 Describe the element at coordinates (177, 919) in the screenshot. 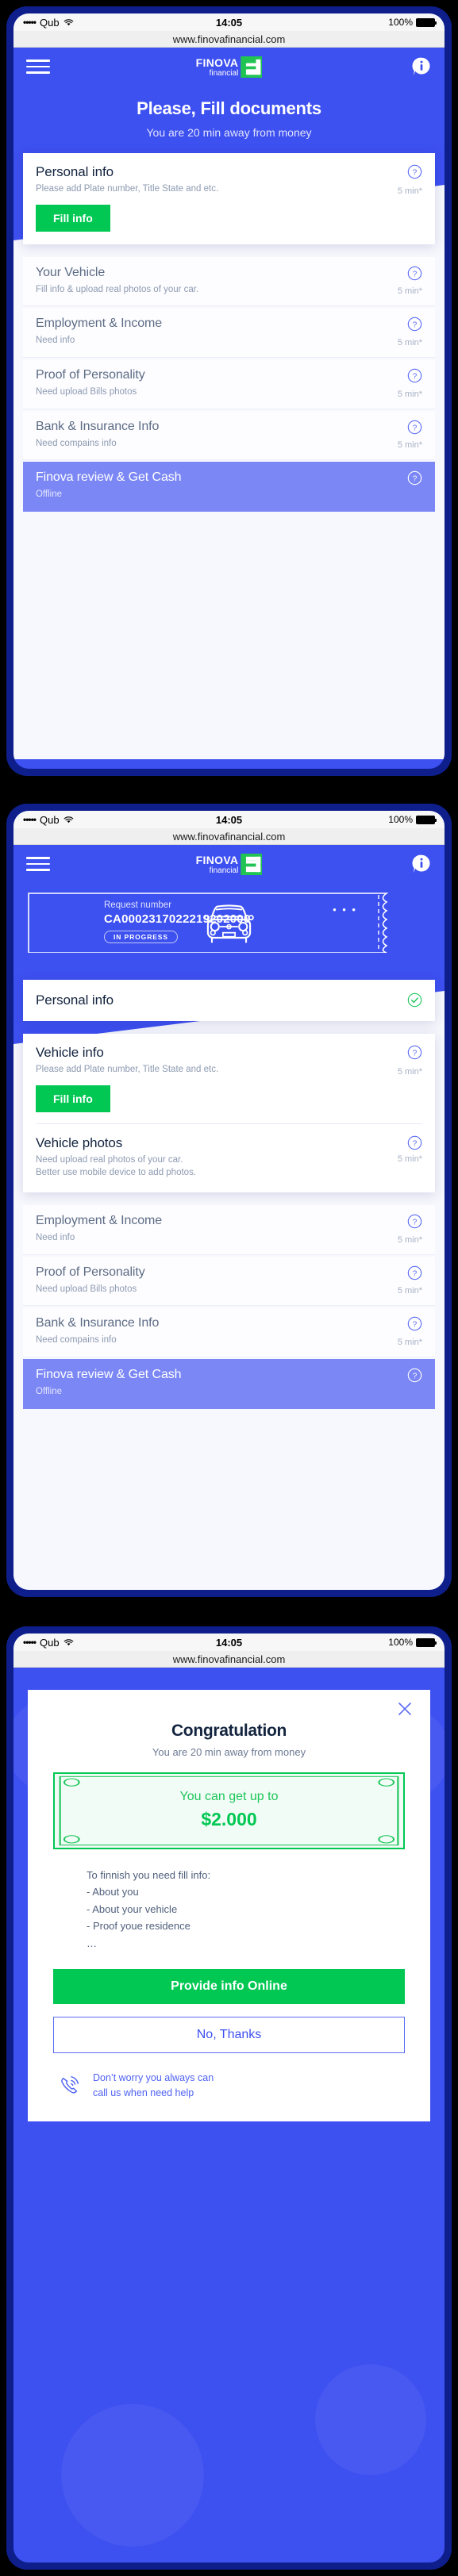

I see `request-number-value: CA0002317022219202000` at that location.